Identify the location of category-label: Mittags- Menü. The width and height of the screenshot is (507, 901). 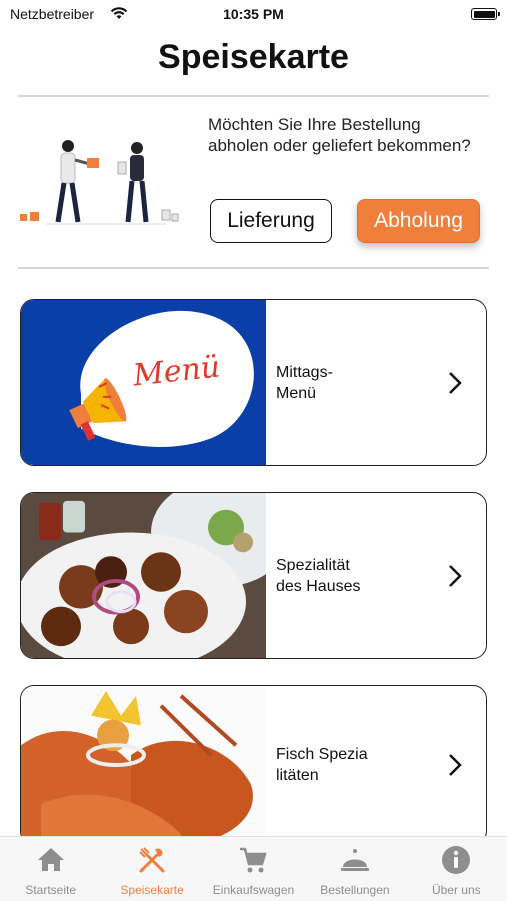
(304, 382).